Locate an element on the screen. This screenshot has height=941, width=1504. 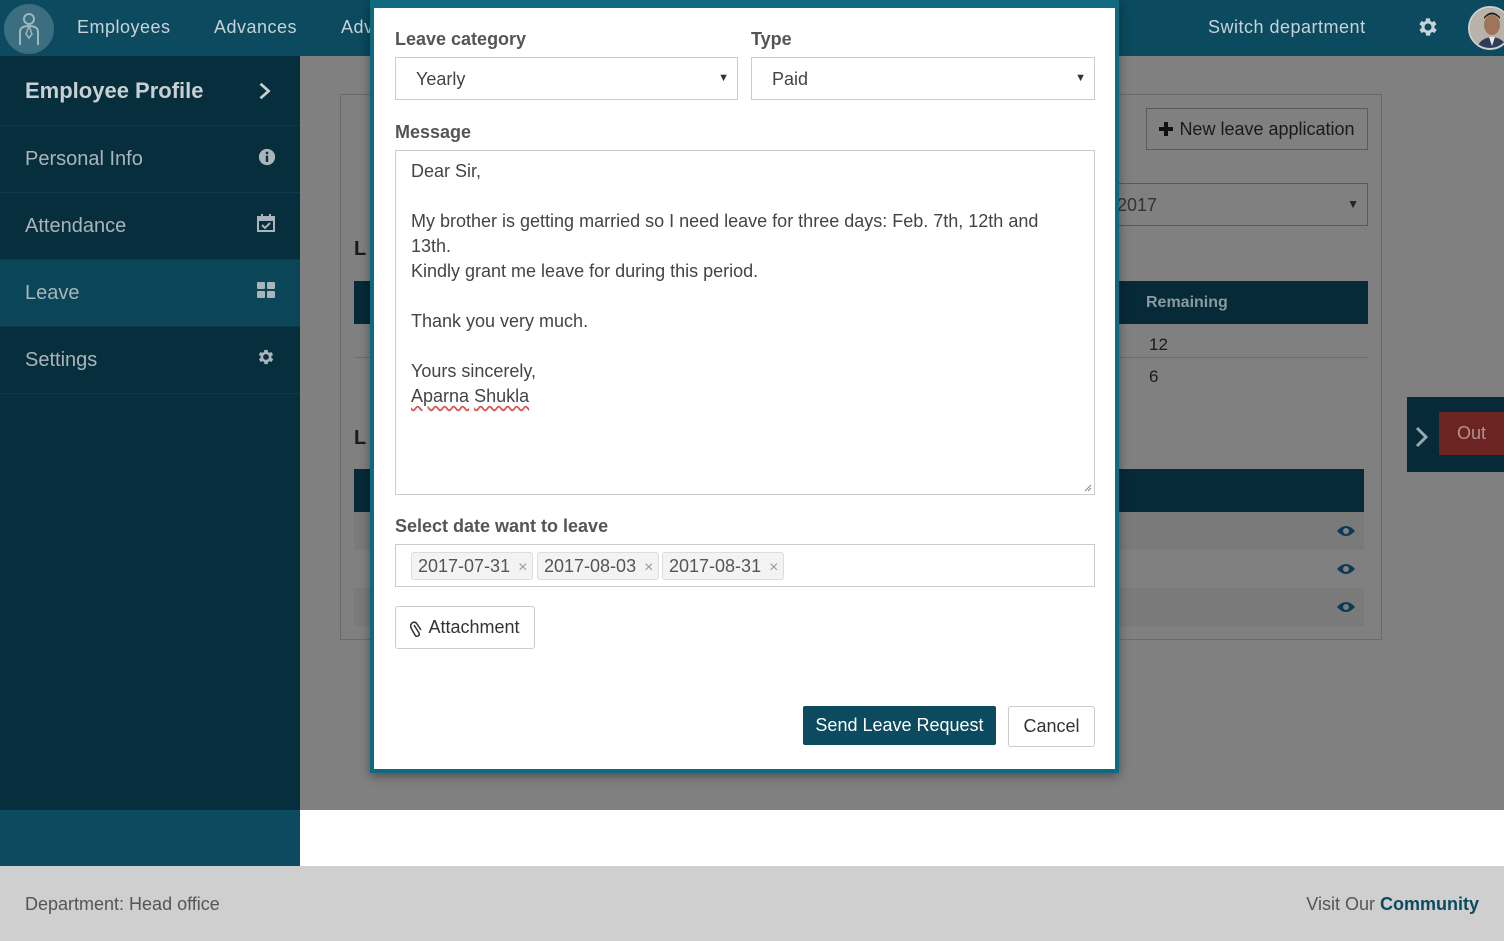
date-tag: 2017-08-31 × is located at coordinates (723, 566).